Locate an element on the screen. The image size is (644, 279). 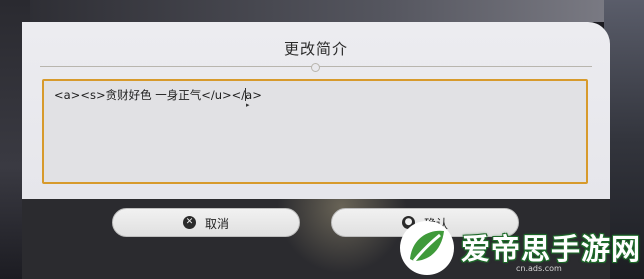
cancel-button: ✕ 取消 is located at coordinates (206, 222).